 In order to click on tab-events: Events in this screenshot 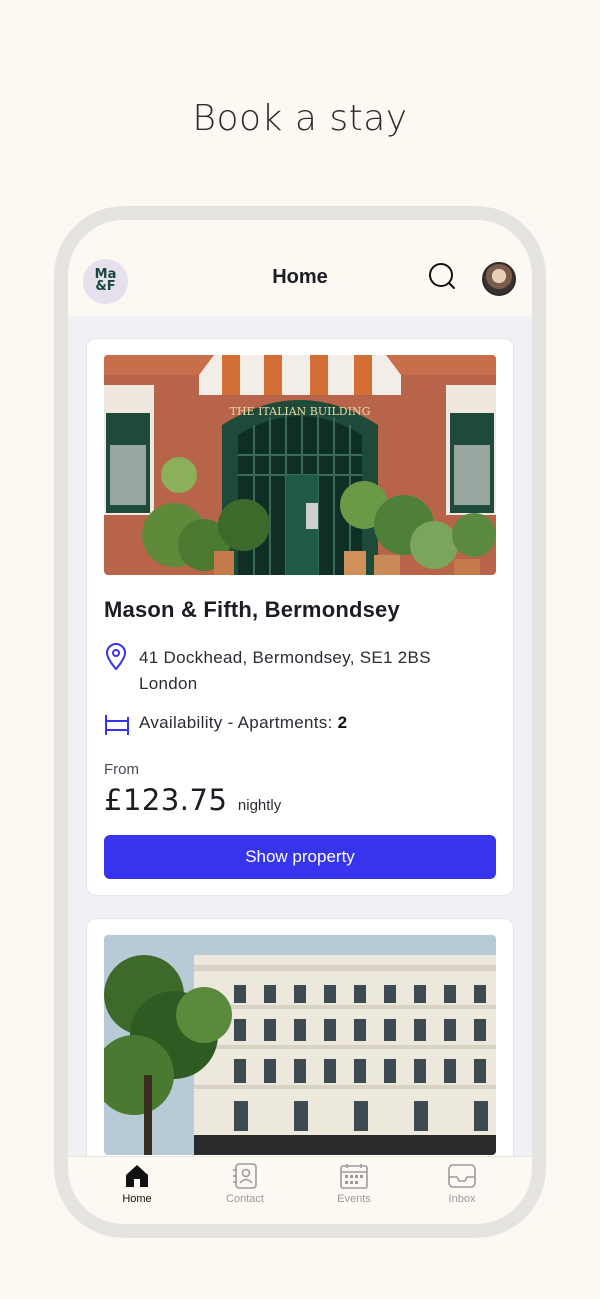, I will do `click(354, 1184)`.